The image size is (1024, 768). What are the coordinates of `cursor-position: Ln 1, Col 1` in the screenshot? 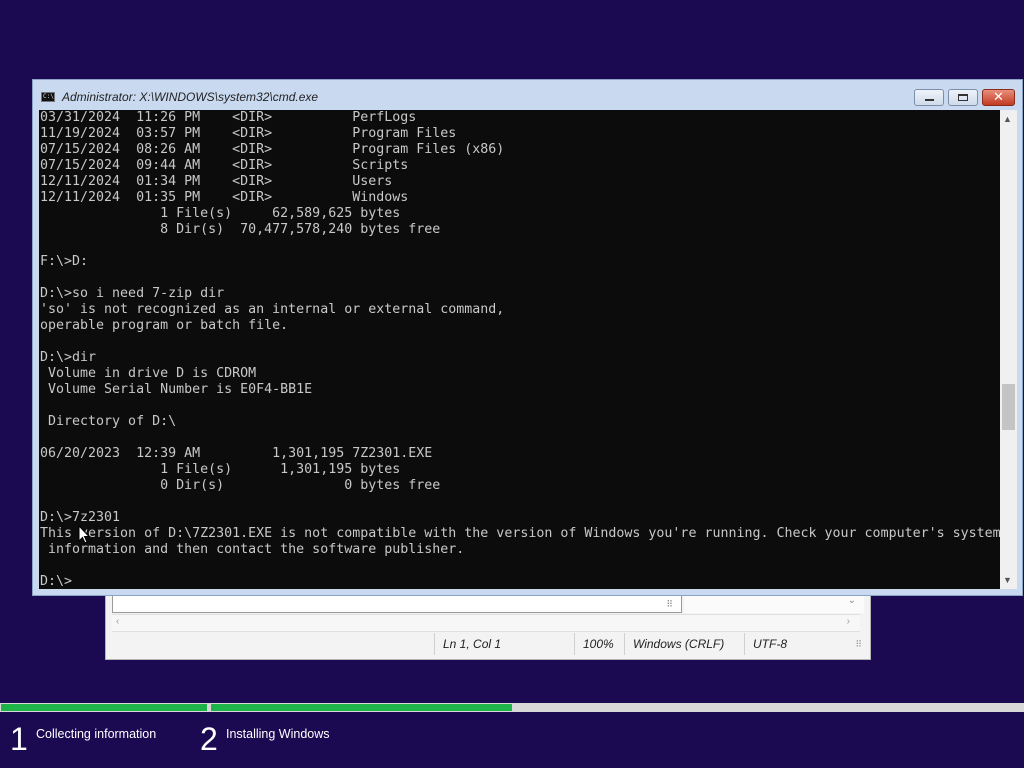 It's located at (504, 644).